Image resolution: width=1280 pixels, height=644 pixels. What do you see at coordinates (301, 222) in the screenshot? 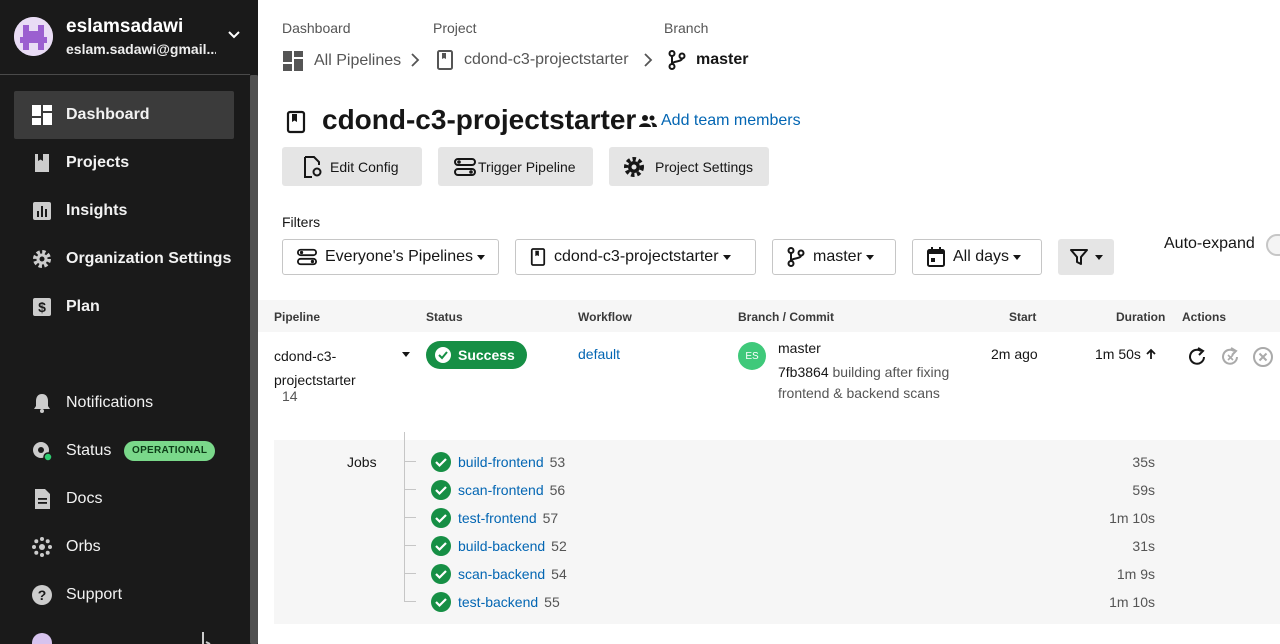
I see `filters-label: Filters` at bounding box center [301, 222].